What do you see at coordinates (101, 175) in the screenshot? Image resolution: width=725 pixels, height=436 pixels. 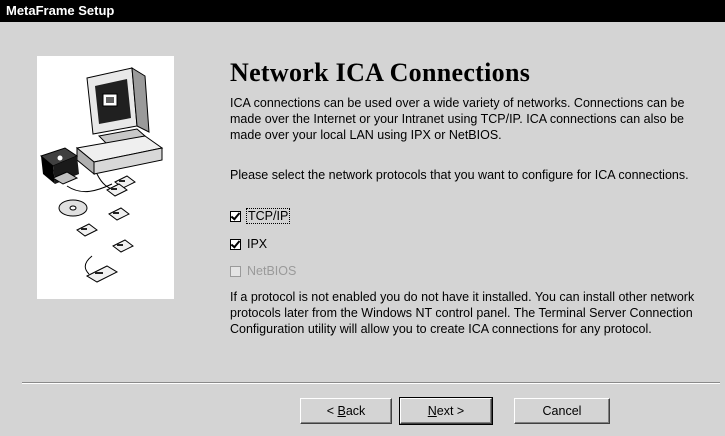 I see `computer-network-illustration-icon` at bounding box center [101, 175].